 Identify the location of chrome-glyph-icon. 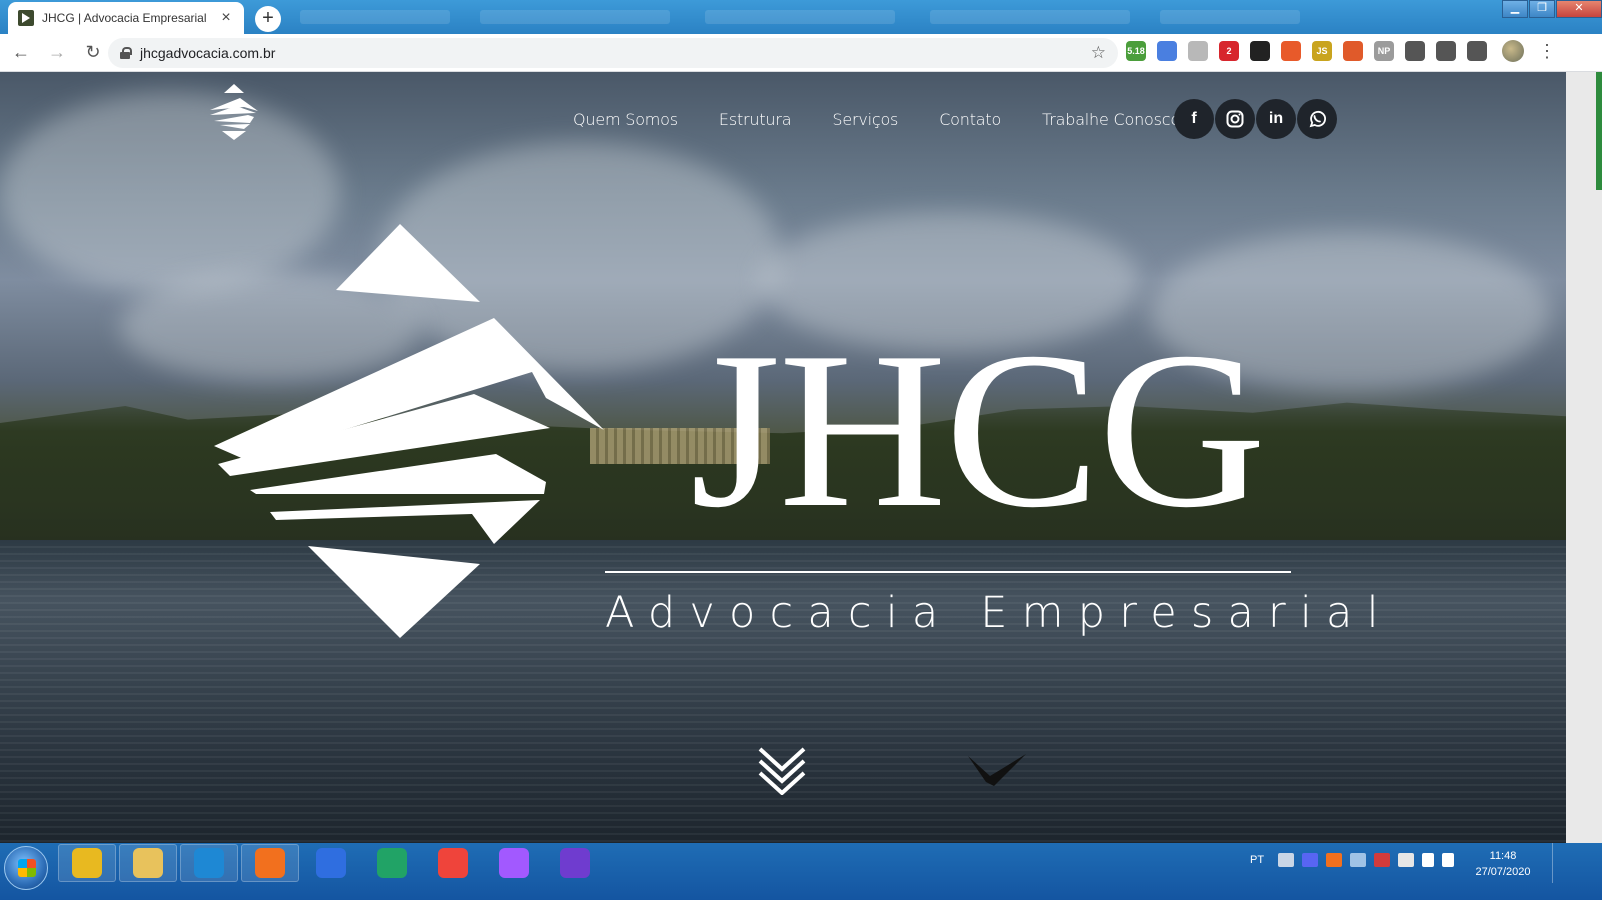
(87, 863).